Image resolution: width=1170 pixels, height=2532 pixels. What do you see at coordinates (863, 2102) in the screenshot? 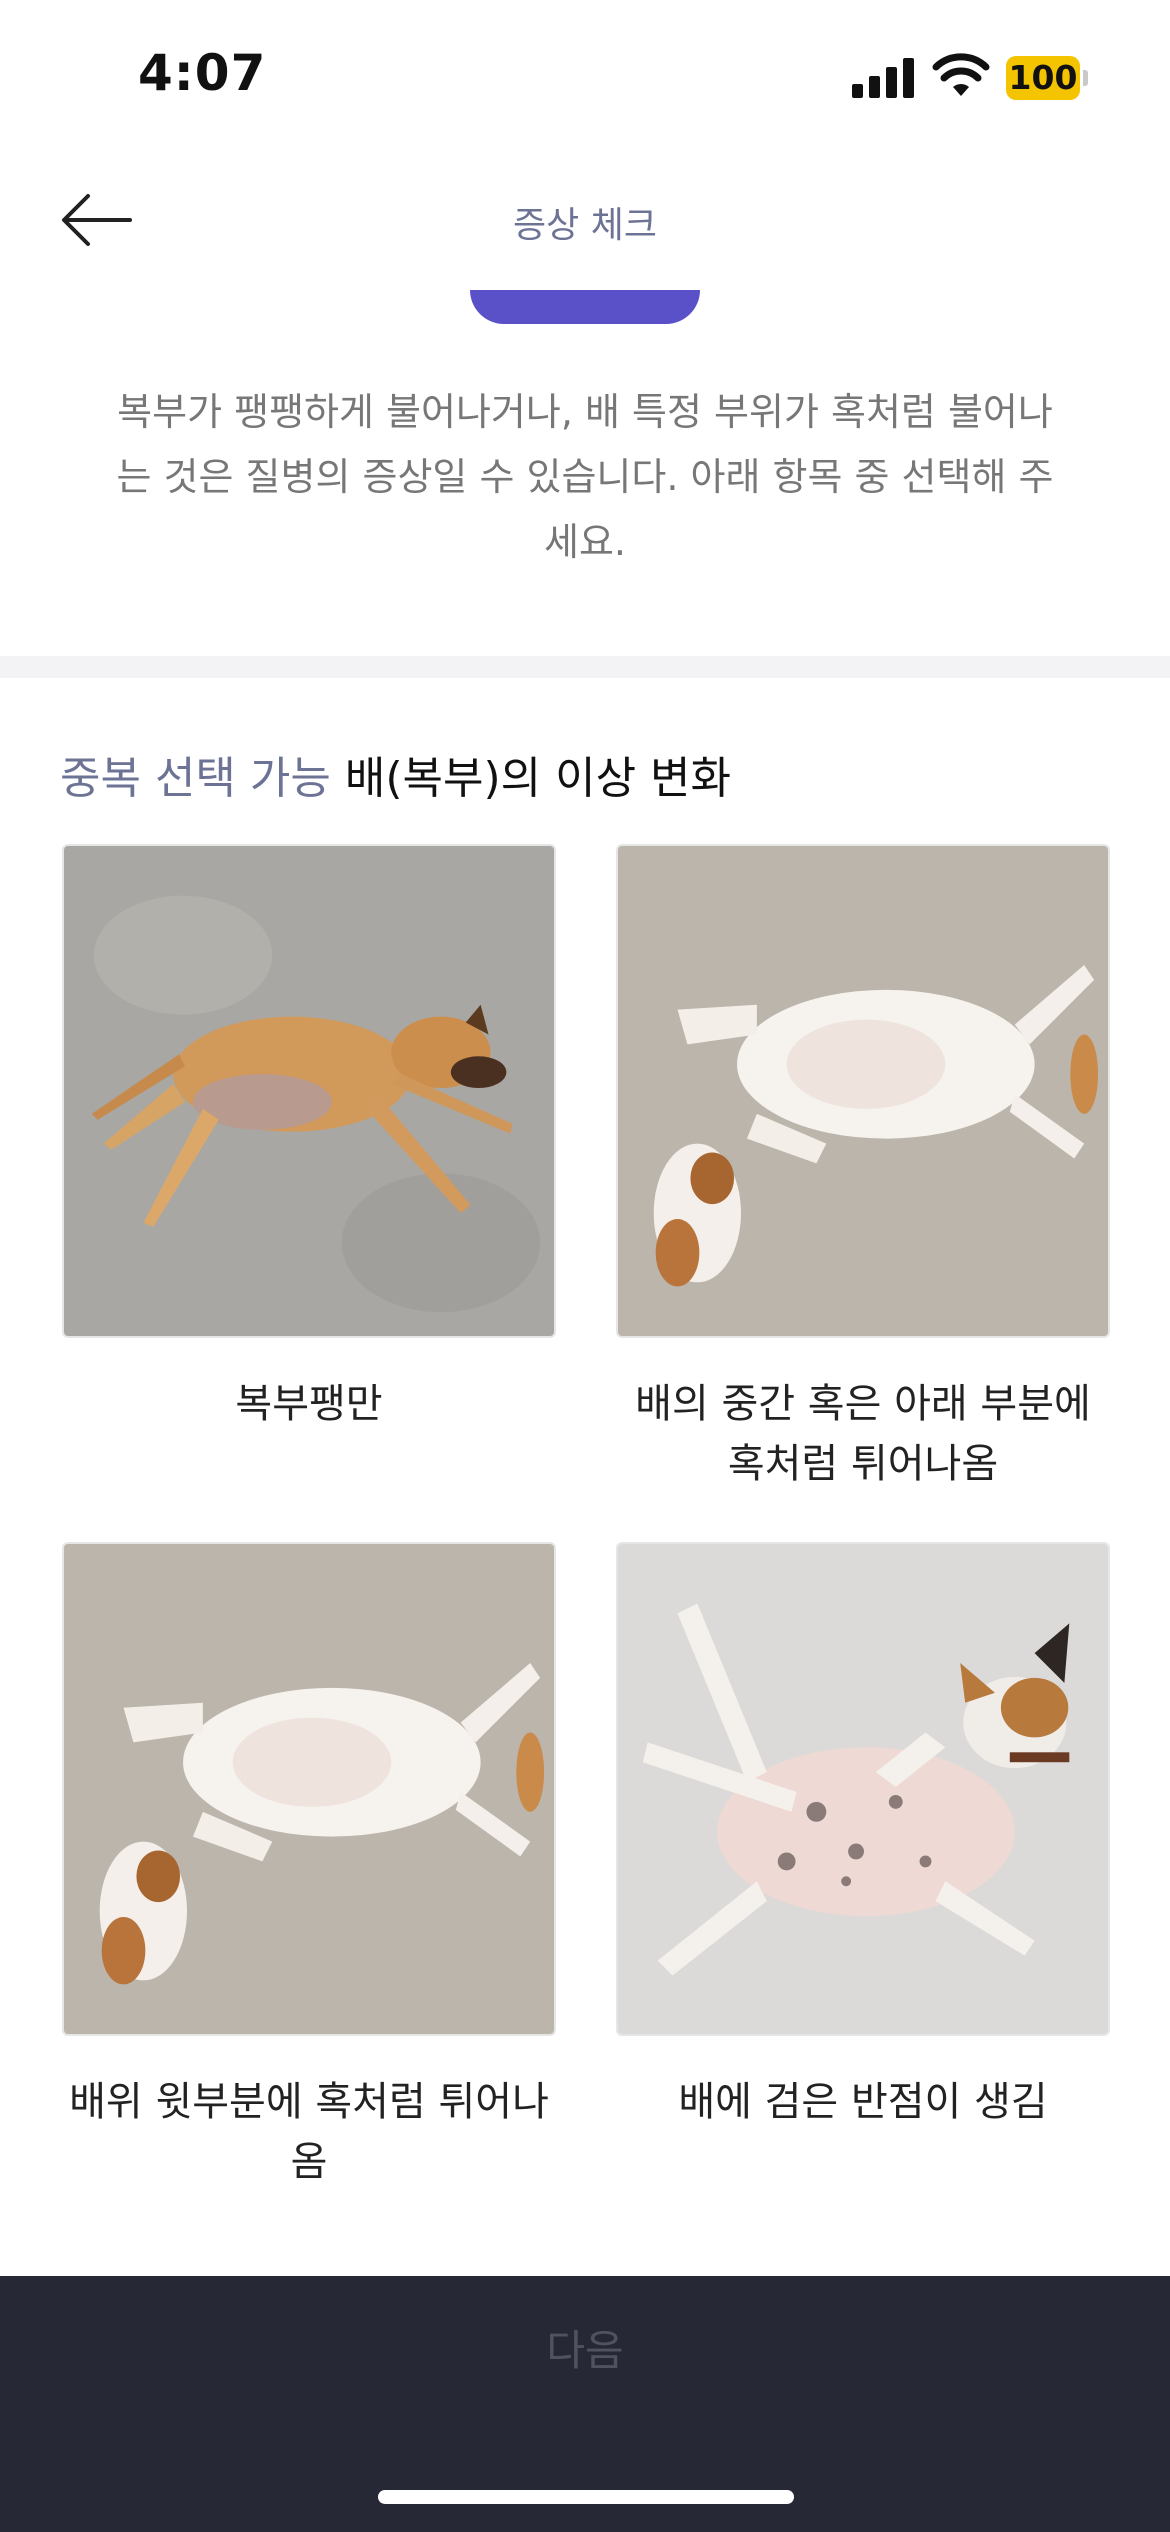
I see `option-label: 배에 검은 반점이 생김` at bounding box center [863, 2102].